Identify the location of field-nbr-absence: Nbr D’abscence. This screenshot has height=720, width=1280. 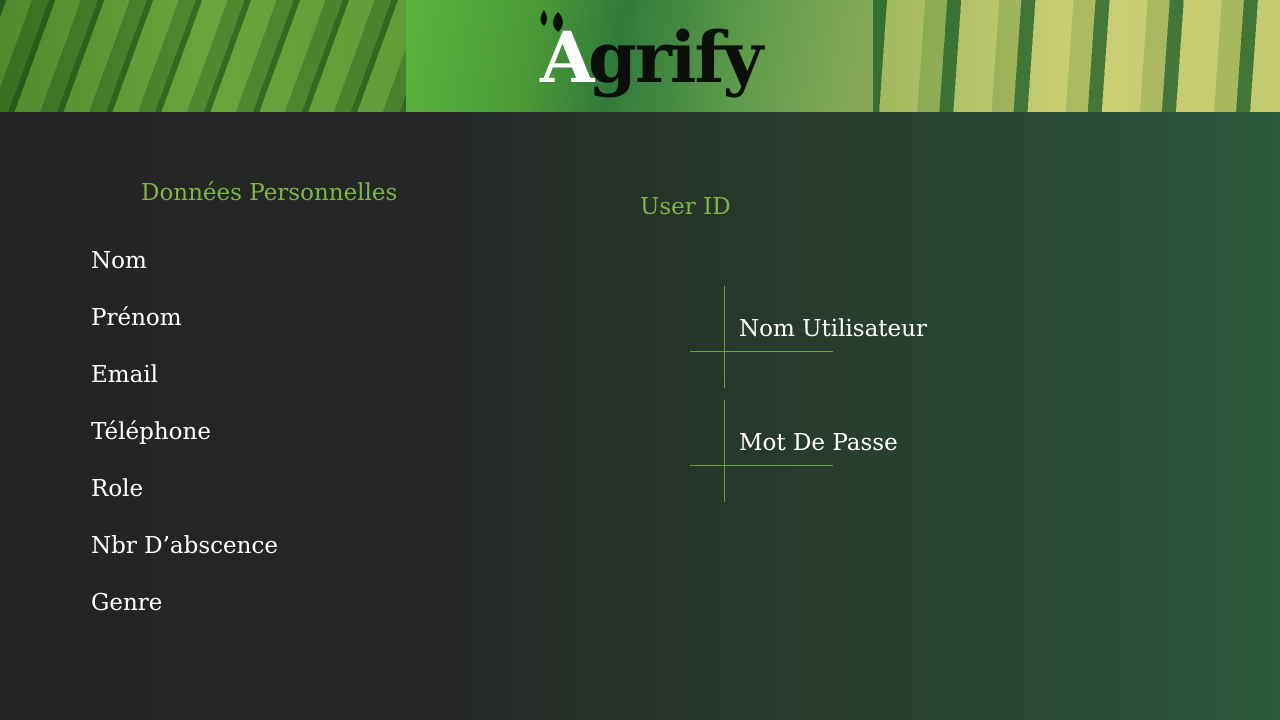
(184, 546).